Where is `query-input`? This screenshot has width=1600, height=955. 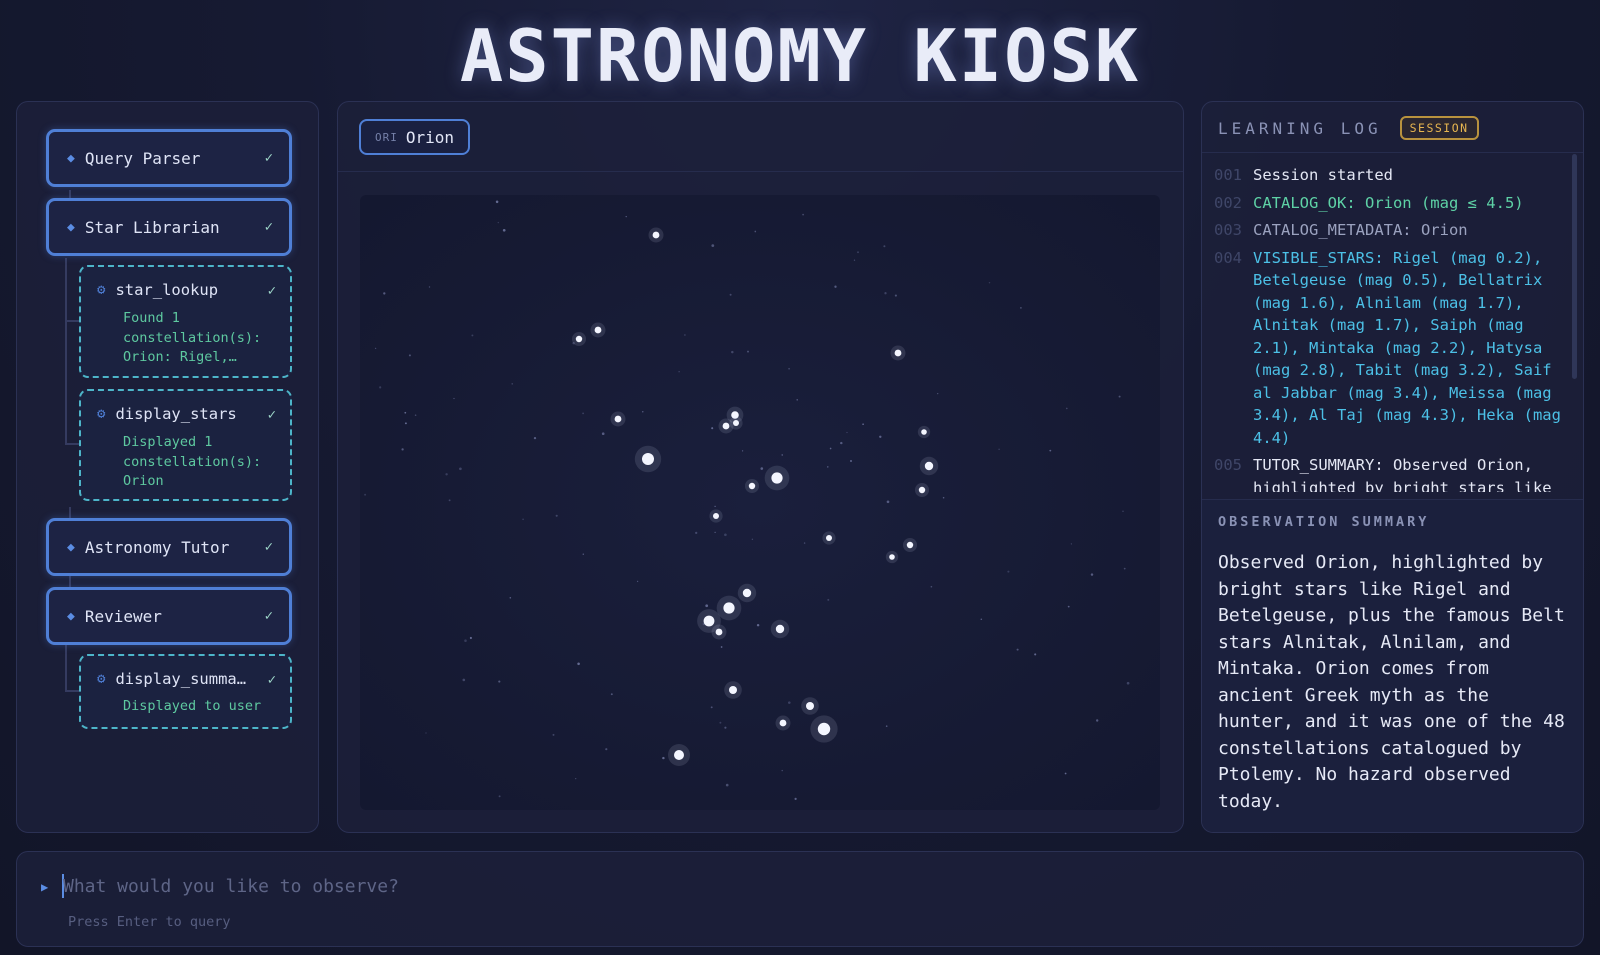
query-input is located at coordinates (513, 886).